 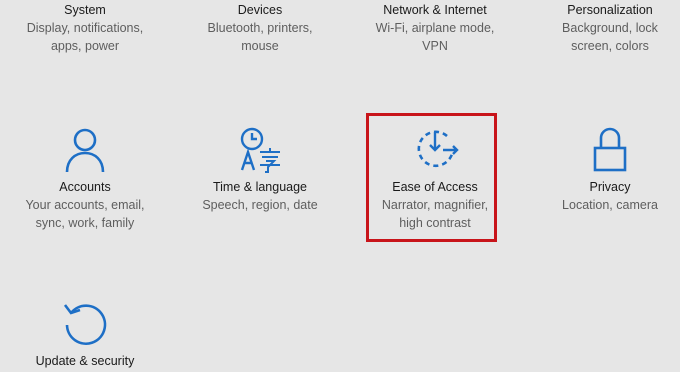 What do you see at coordinates (260, 205) in the screenshot?
I see `tile-description: Speech, region, date` at bounding box center [260, 205].